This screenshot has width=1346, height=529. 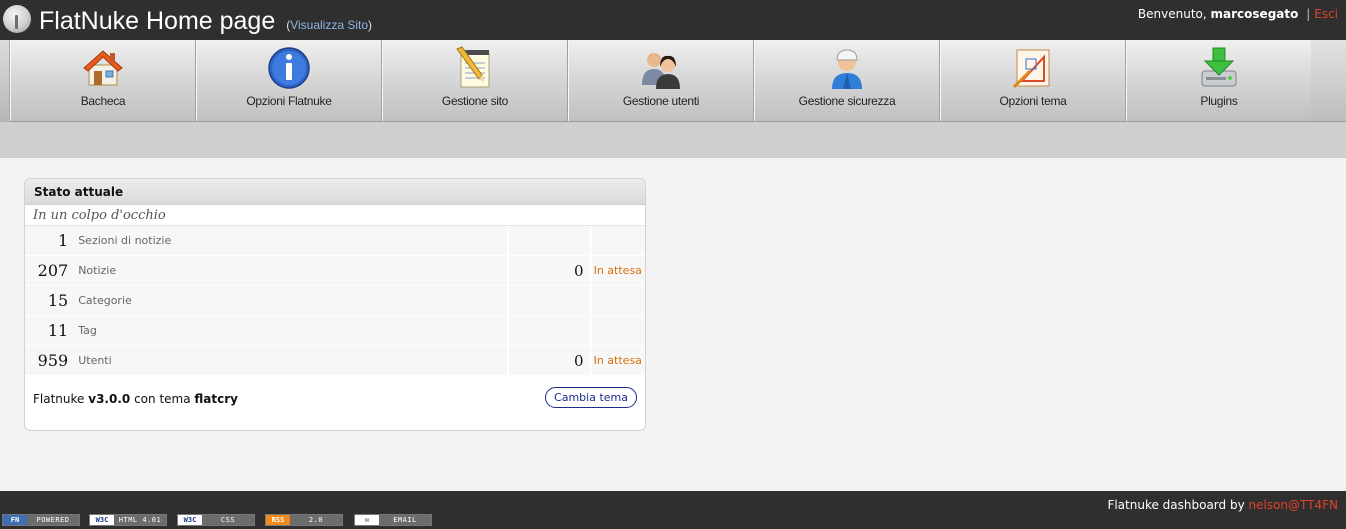 I want to click on tool-gestione-sicurezza: Gestione sicurezza, so click(x=847, y=80).